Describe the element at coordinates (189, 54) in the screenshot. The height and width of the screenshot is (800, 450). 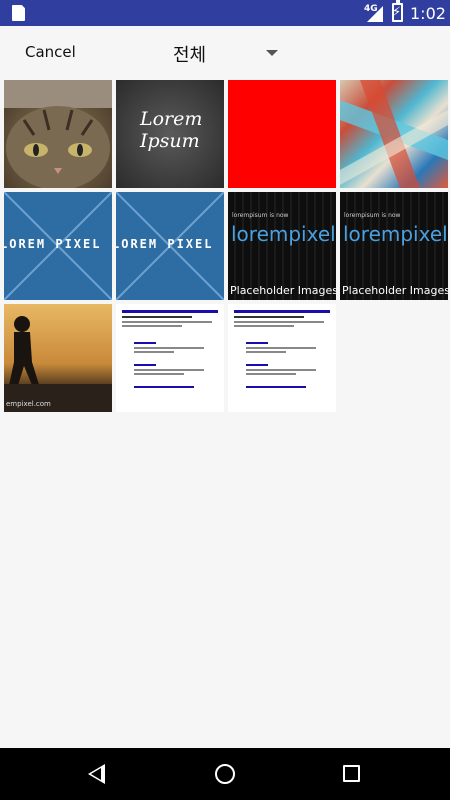
I see `album-selector: 전체` at that location.